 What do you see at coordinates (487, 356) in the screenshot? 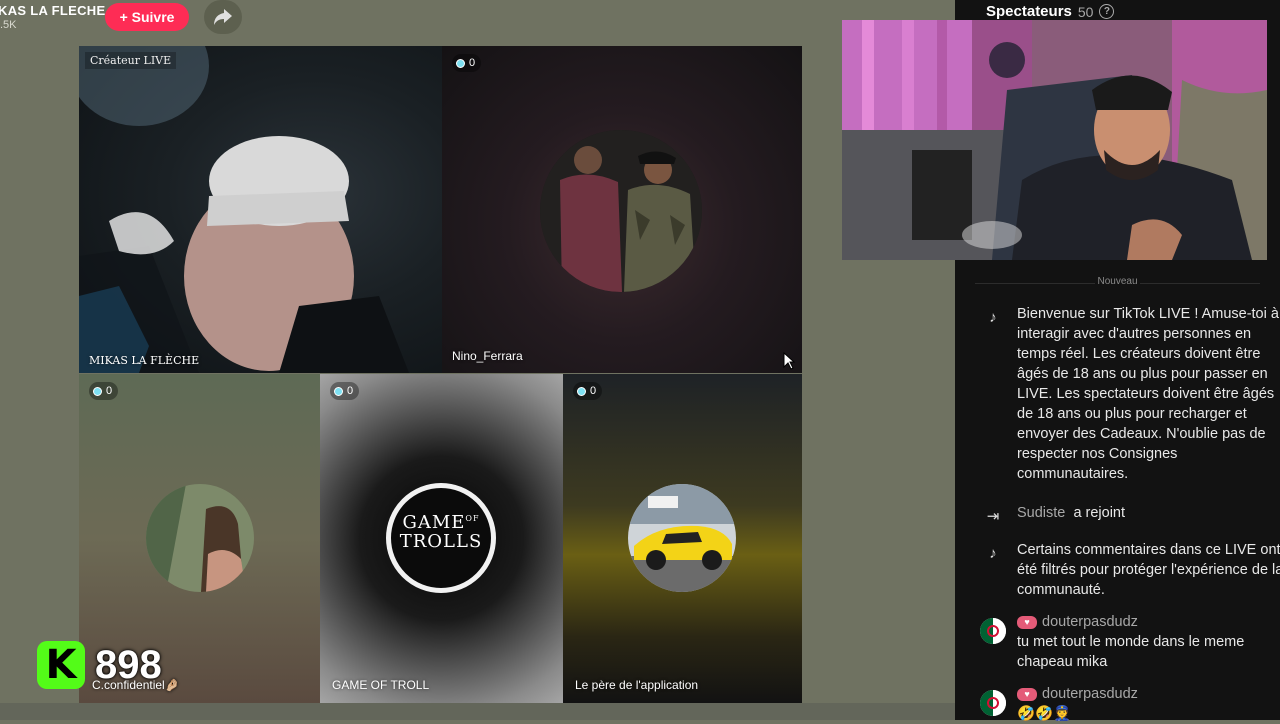
I see `guest-name-label: Nino_Ferrara` at bounding box center [487, 356].